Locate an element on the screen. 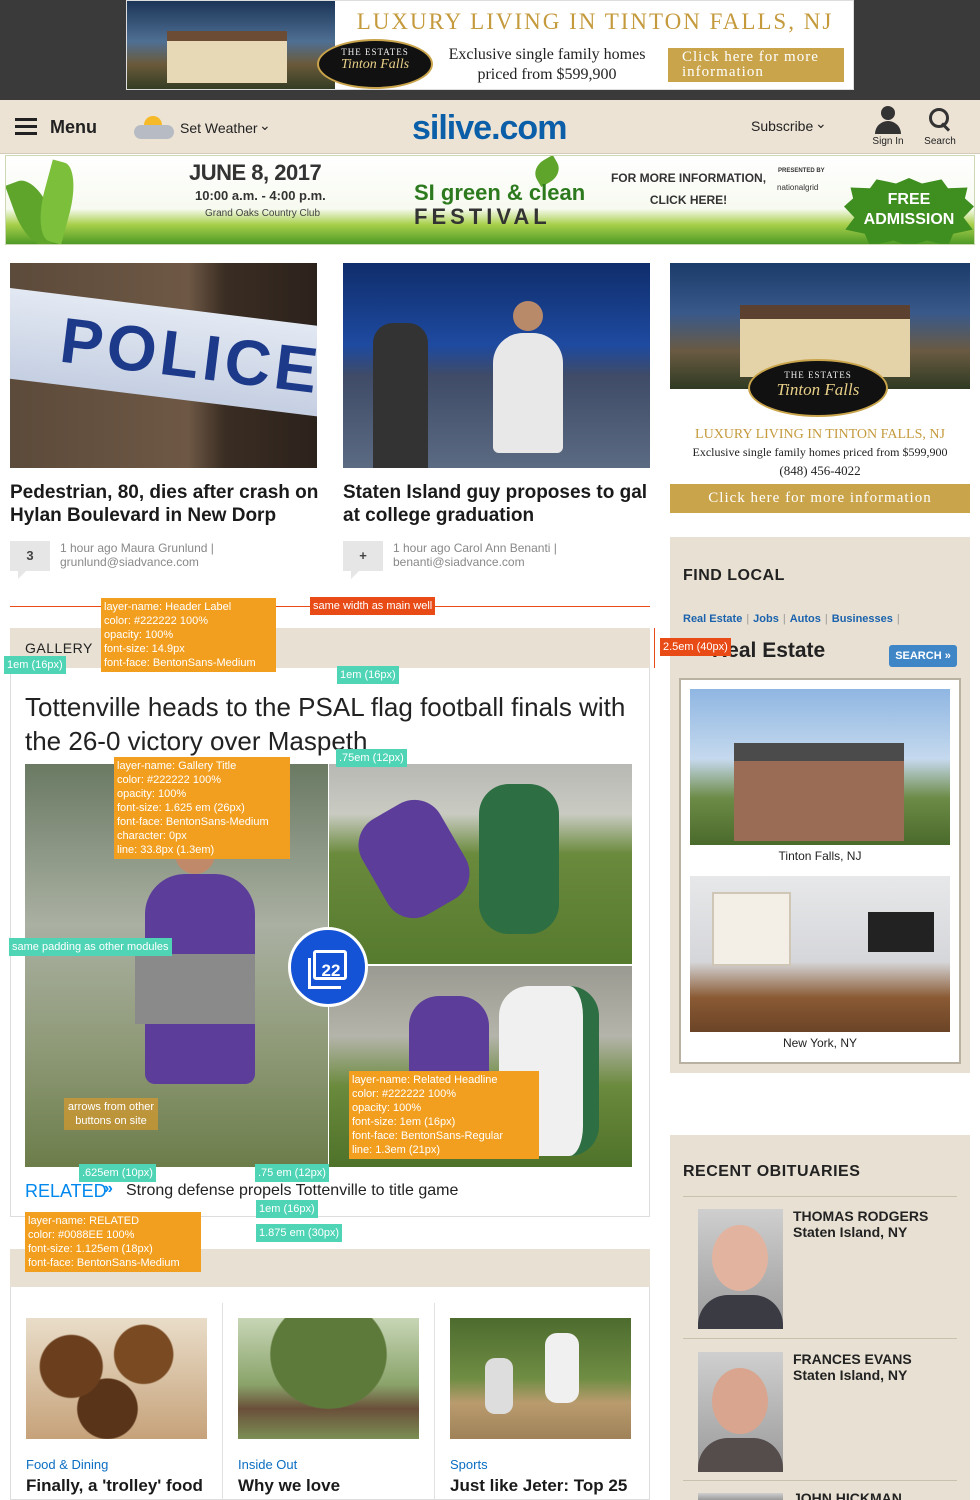  story-category-link: Sports is located at coordinates (469, 1464).